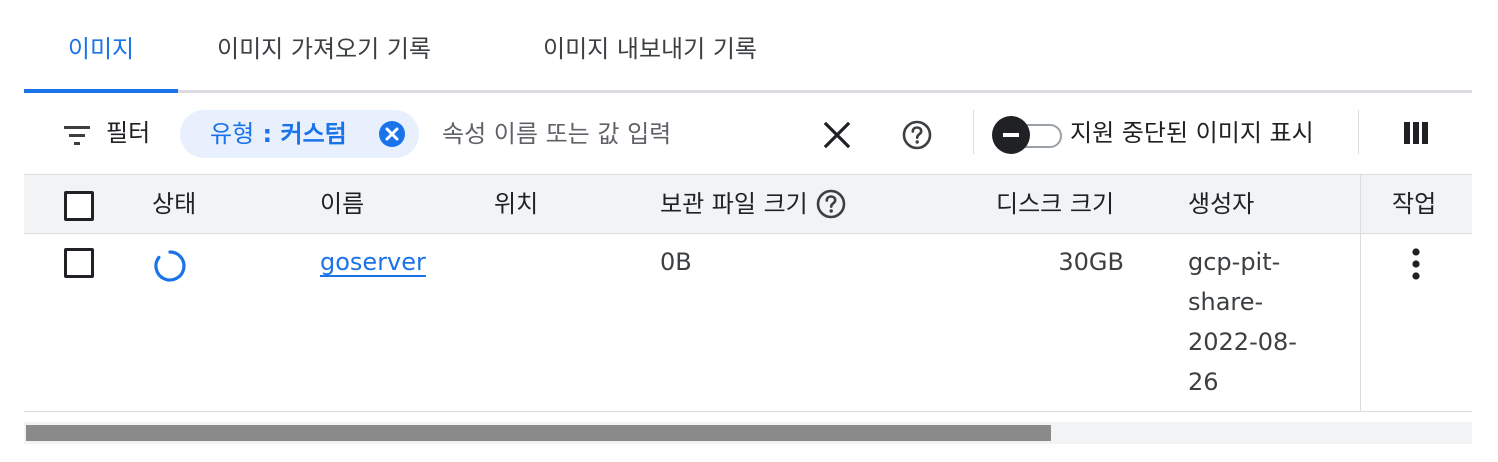 The width and height of the screenshot is (1498, 462). What do you see at coordinates (1192, 133) in the screenshot?
I see `show-deprecated-label: 지원 중단된 이미지 표시` at bounding box center [1192, 133].